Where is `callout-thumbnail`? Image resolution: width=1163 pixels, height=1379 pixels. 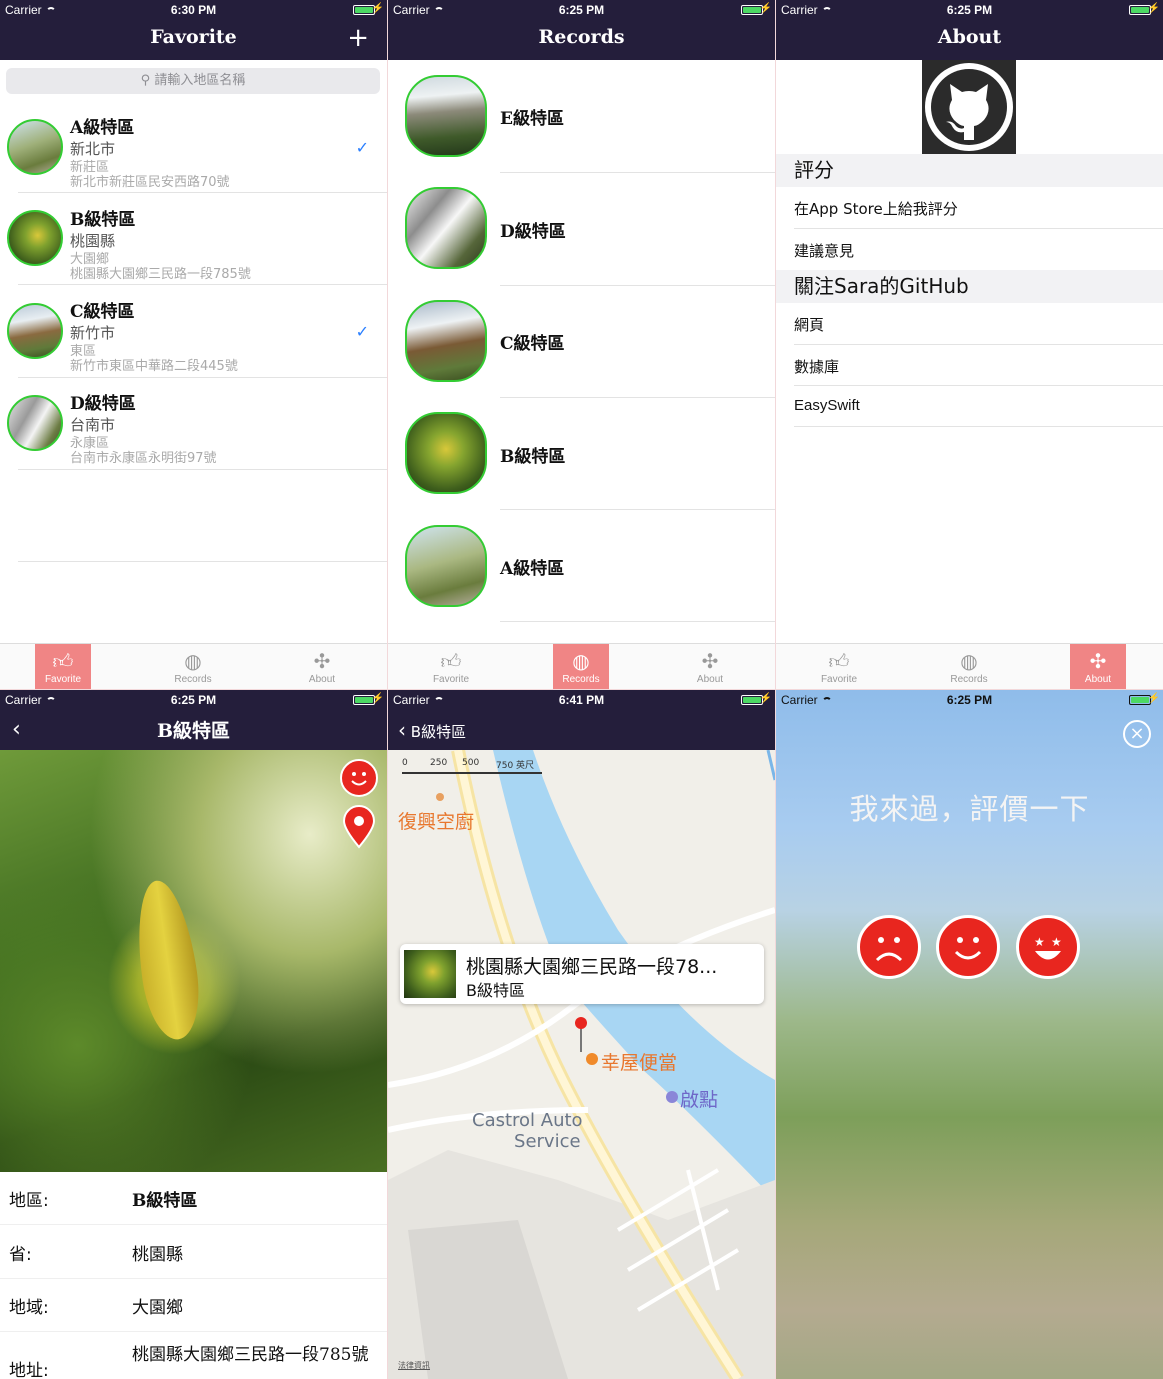 callout-thumbnail is located at coordinates (430, 974).